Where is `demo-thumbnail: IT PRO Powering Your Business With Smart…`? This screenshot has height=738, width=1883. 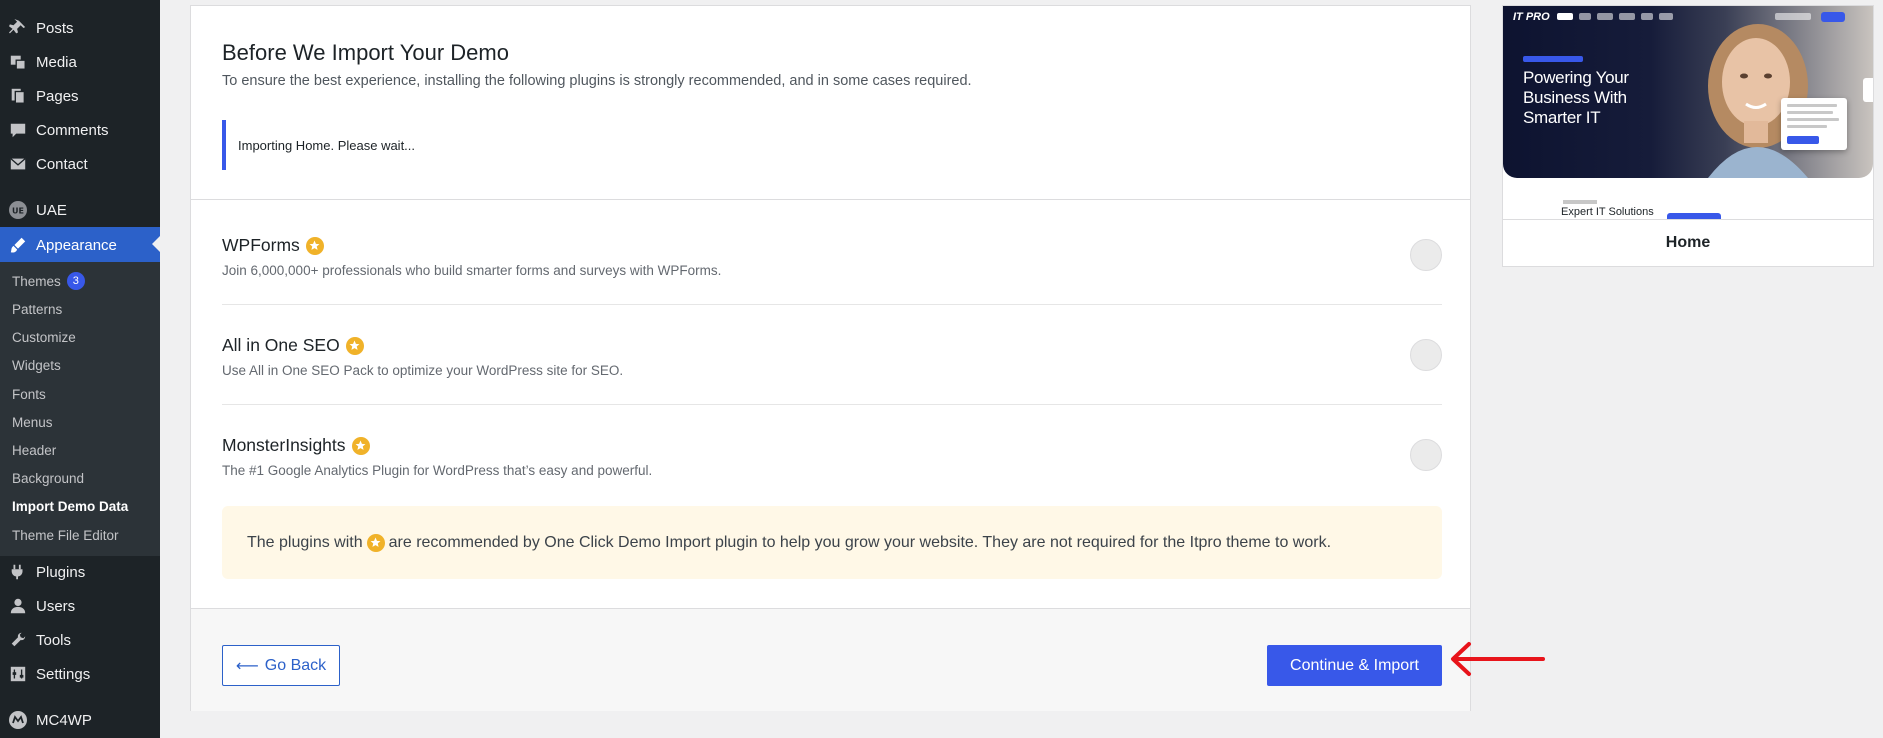
demo-thumbnail: IT PRO Powering Your Business With Smart… is located at coordinates (1688, 112).